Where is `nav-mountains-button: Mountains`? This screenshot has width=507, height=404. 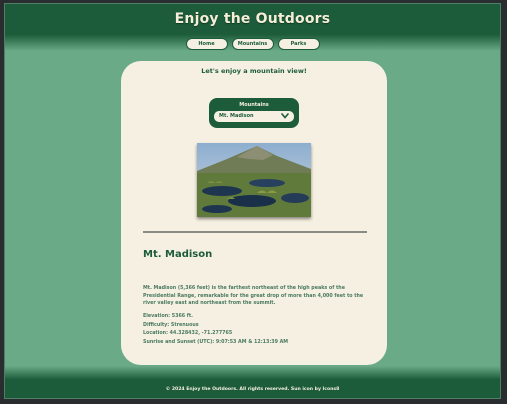
nav-mountains-button: Mountains is located at coordinates (252, 44).